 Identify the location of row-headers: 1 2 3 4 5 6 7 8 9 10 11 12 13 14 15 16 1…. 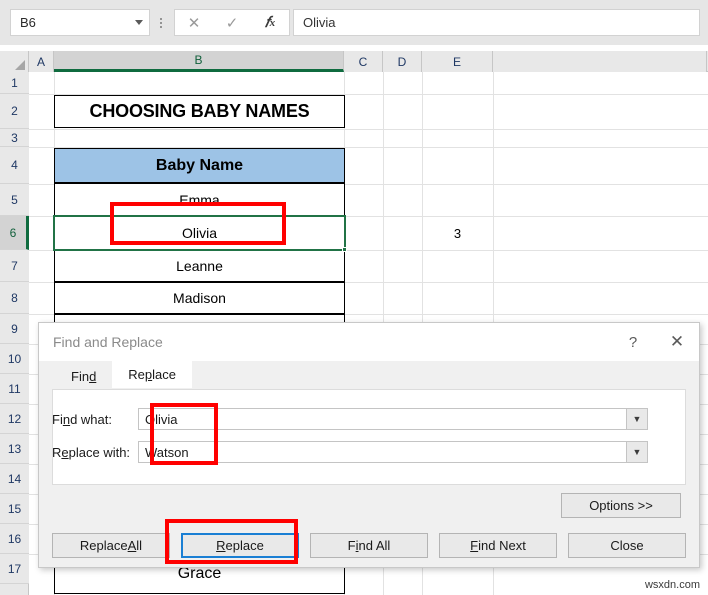
(14, 333).